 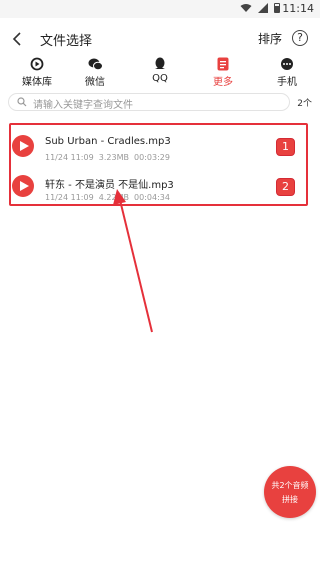 I want to click on phone-icon, so click(x=287, y=64).